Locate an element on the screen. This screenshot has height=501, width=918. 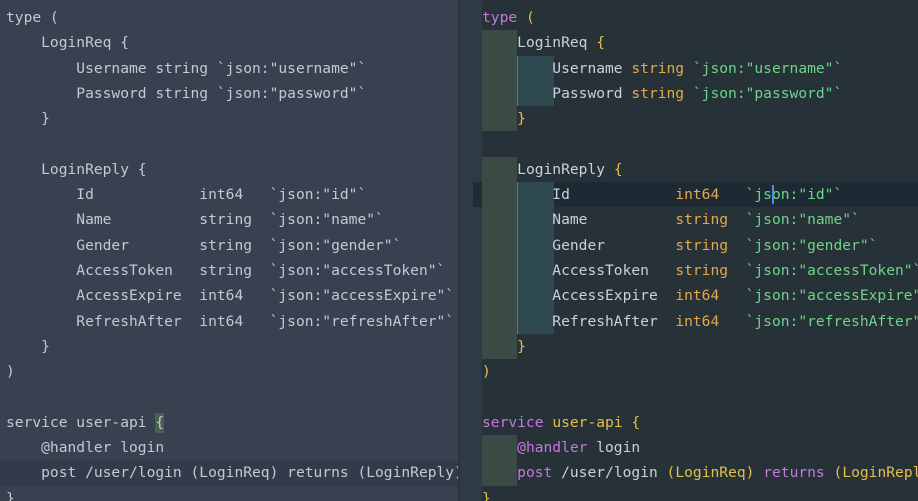
code-line-text: Username string `json:"username"` is located at coordinates (662, 68).